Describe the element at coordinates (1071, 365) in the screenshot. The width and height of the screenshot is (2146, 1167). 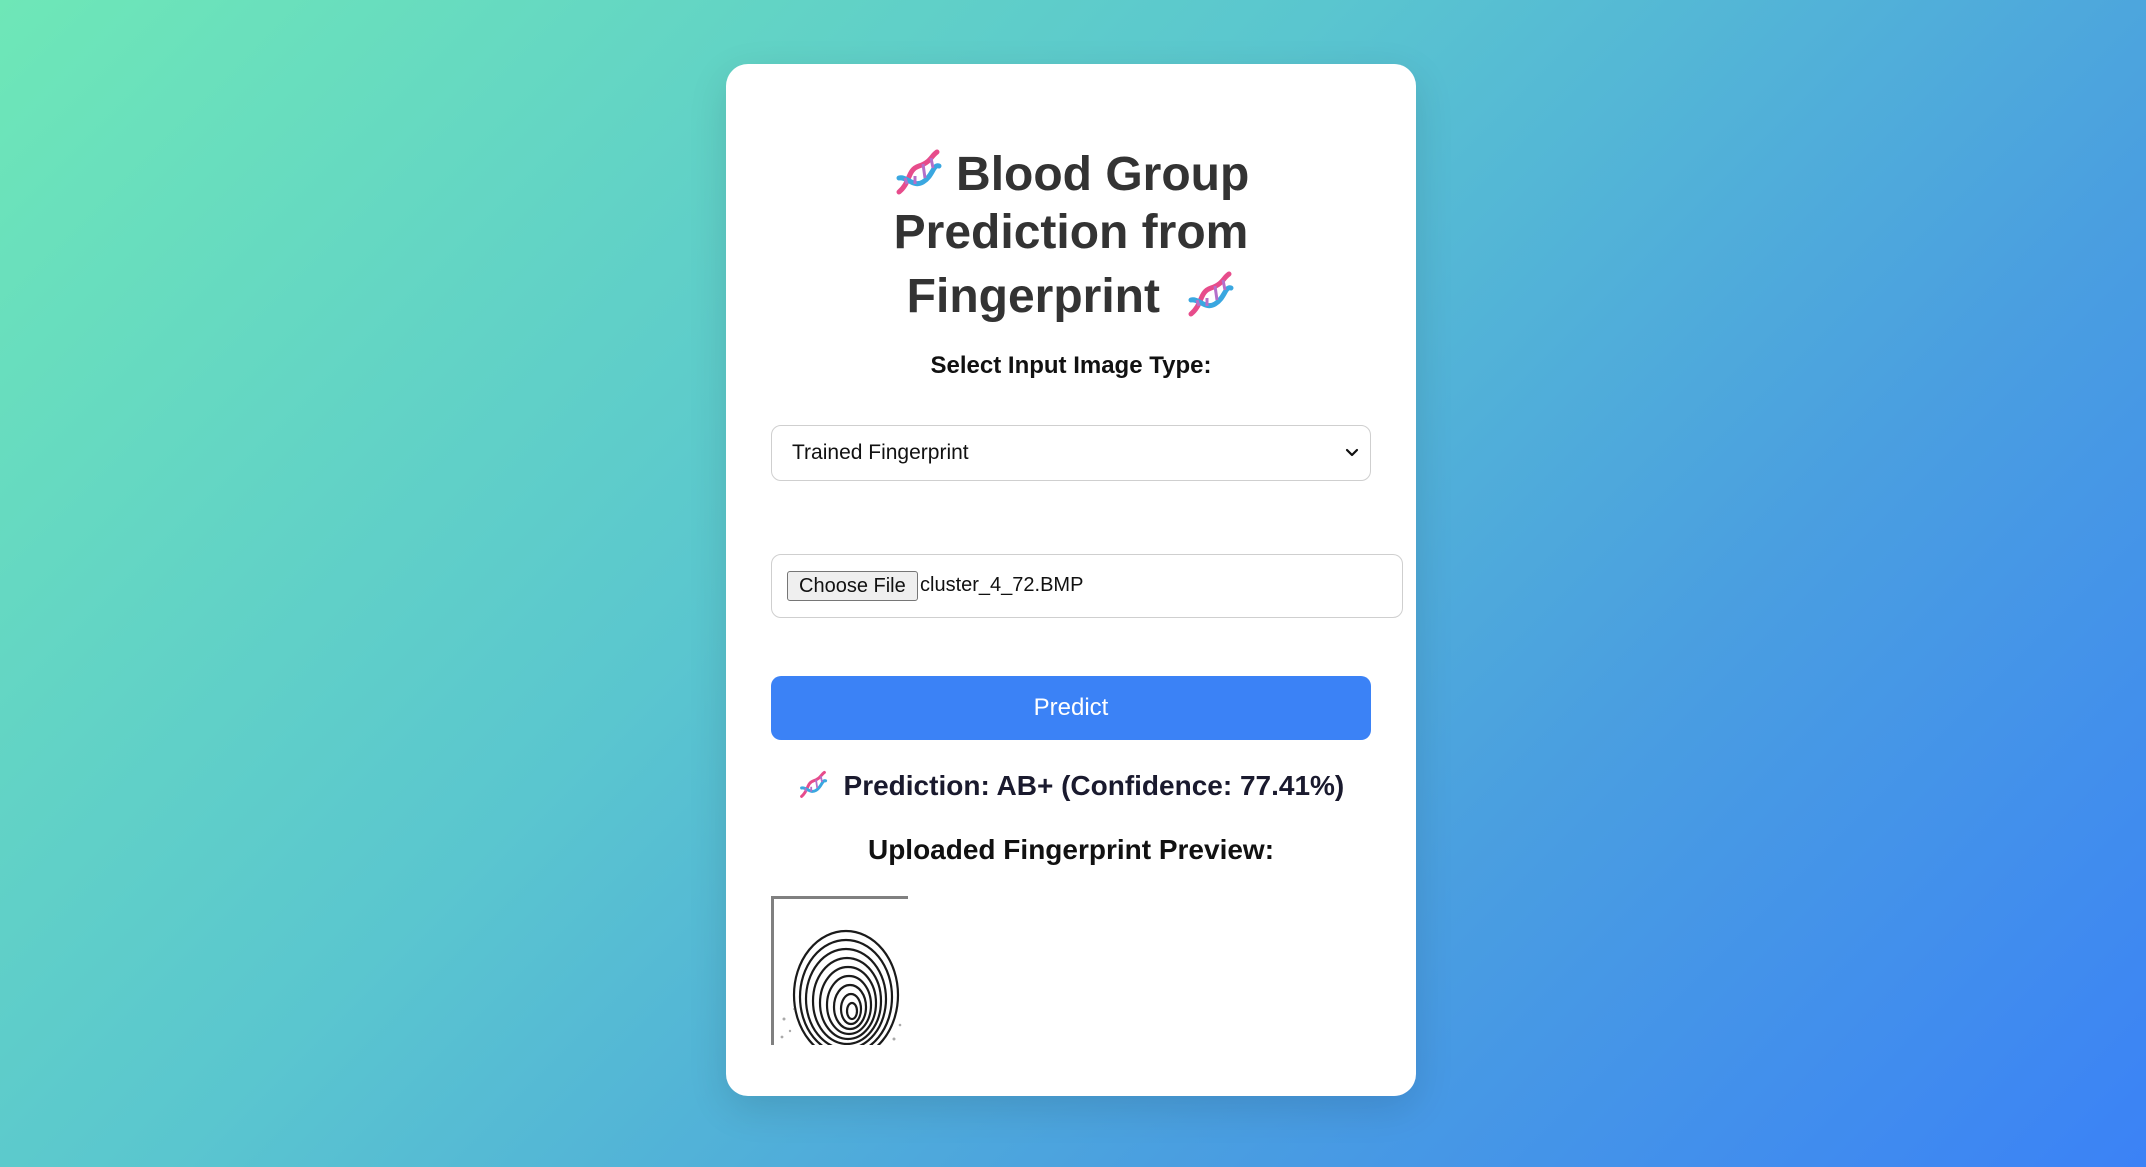
I see `select-label: Select Input Image Type:` at that location.